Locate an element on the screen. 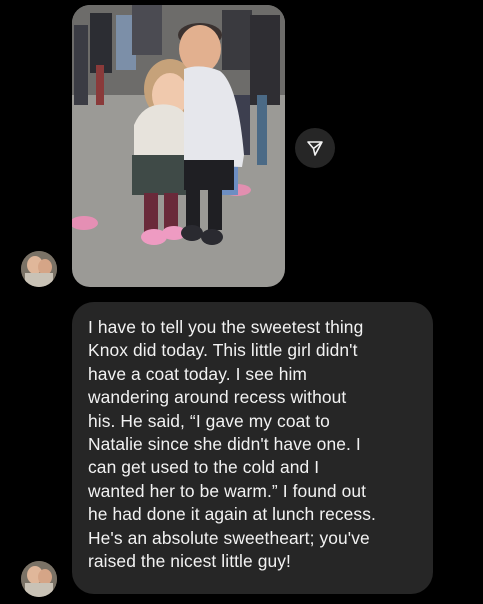  message-line: can get used to the cold and I is located at coordinates (204, 467).